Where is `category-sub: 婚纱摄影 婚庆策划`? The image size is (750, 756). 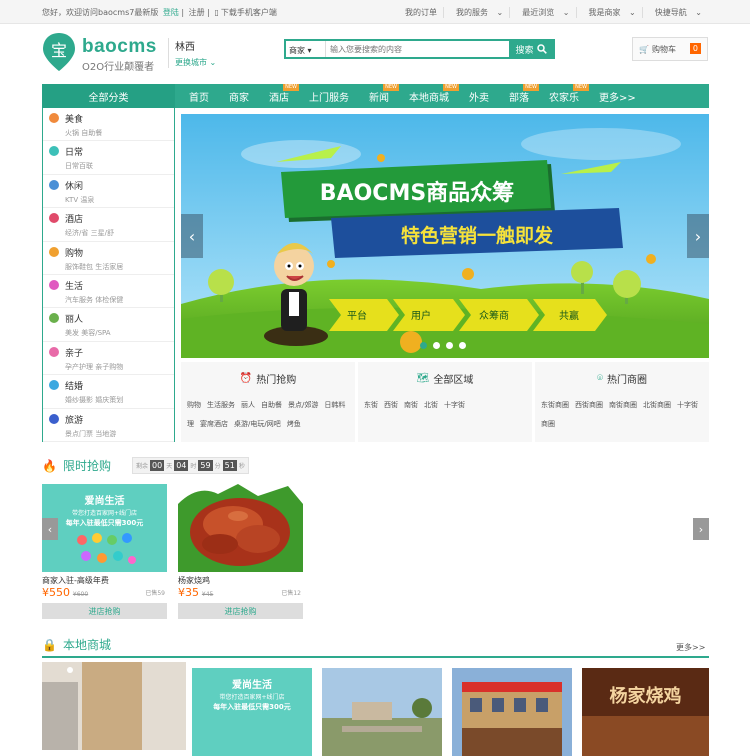
category-sub: 婚纱摄影 婚庆策划 is located at coordinates (119, 400).